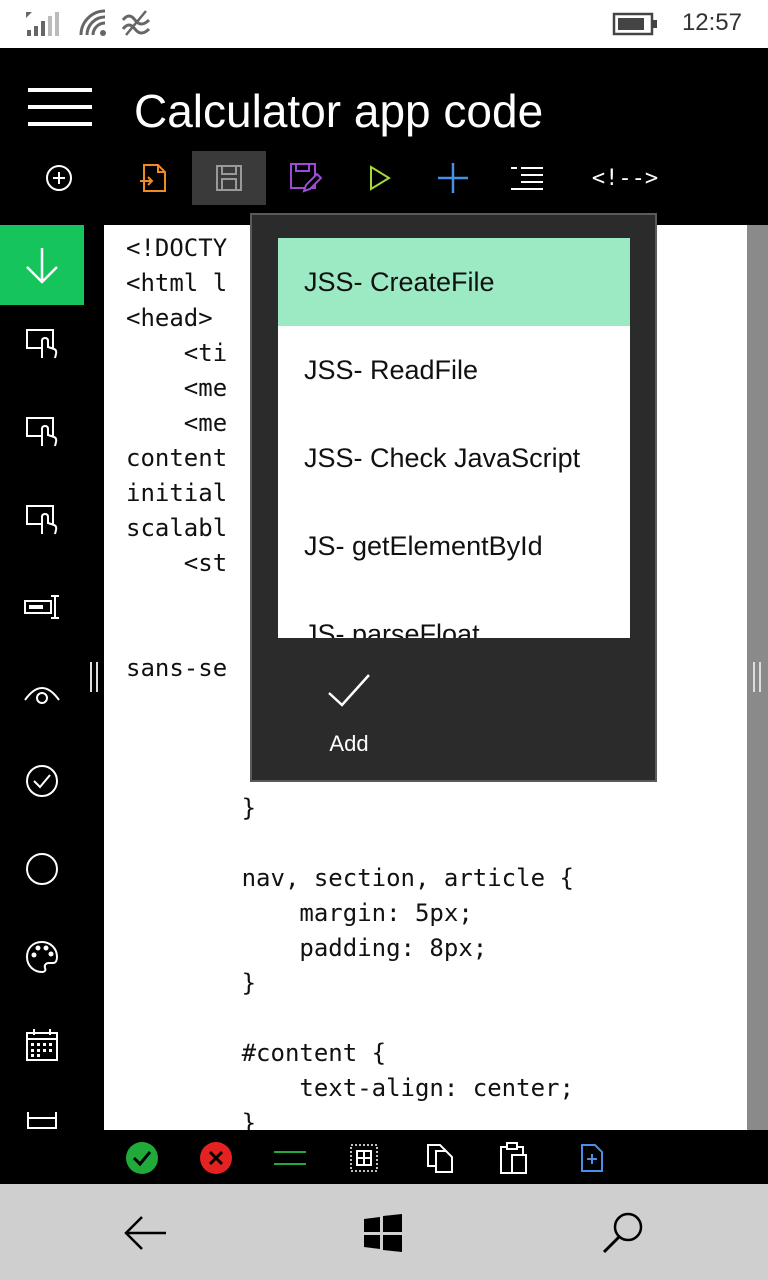 The height and width of the screenshot is (1280, 768). I want to click on sidebar, so click(52, 677).